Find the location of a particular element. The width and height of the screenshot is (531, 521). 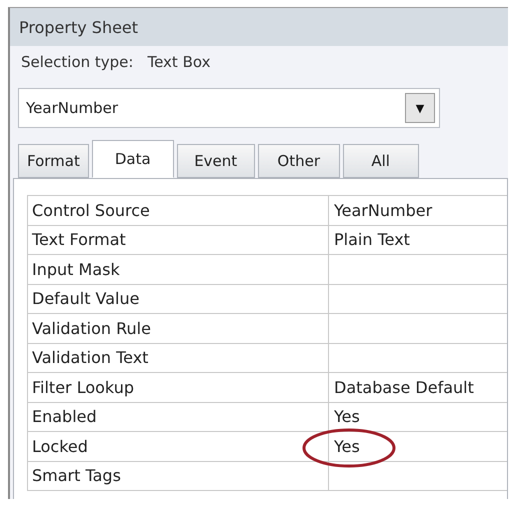

window-title: Property Sheet is located at coordinates (78, 27).